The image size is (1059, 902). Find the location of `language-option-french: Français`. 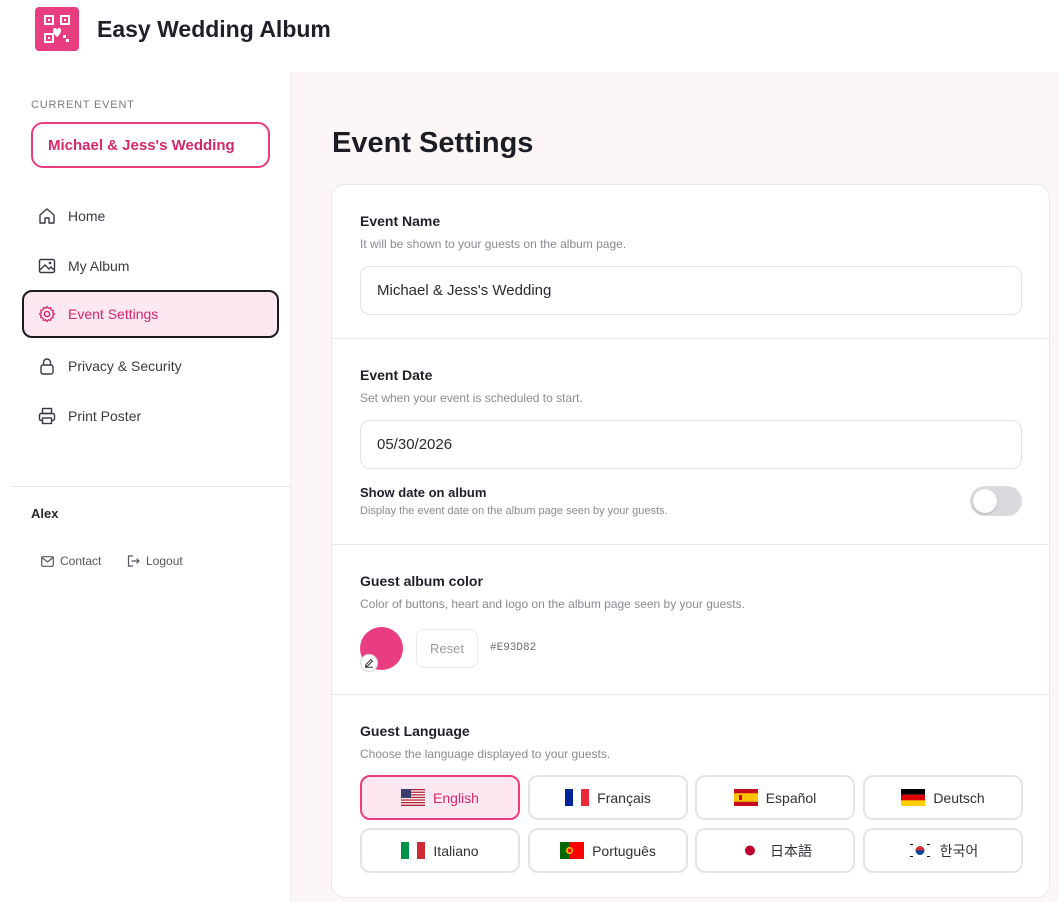

language-option-french: Français is located at coordinates (608, 797).